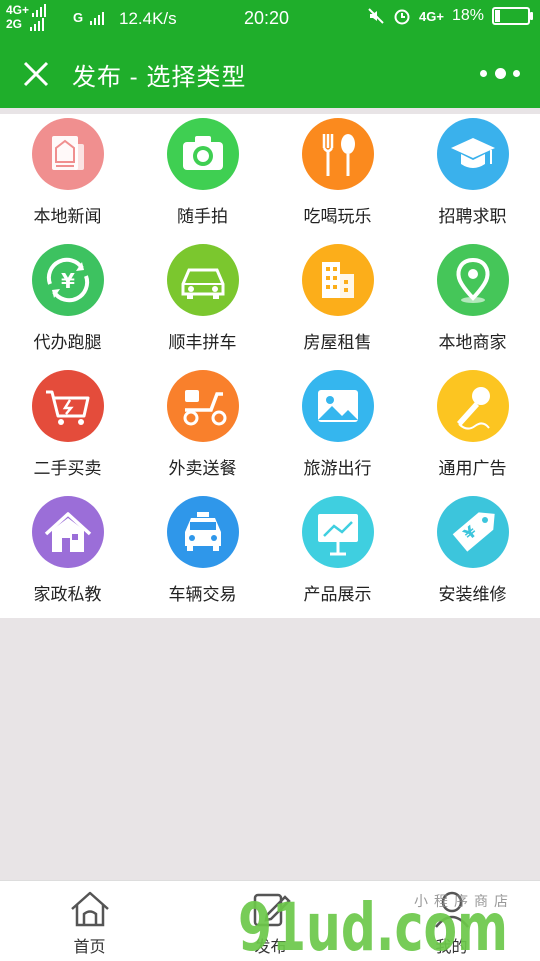  I want to click on status-bar: 4G+ 2G G 12.4K/s 20:20 4G+ 18%, so click(270, 19).